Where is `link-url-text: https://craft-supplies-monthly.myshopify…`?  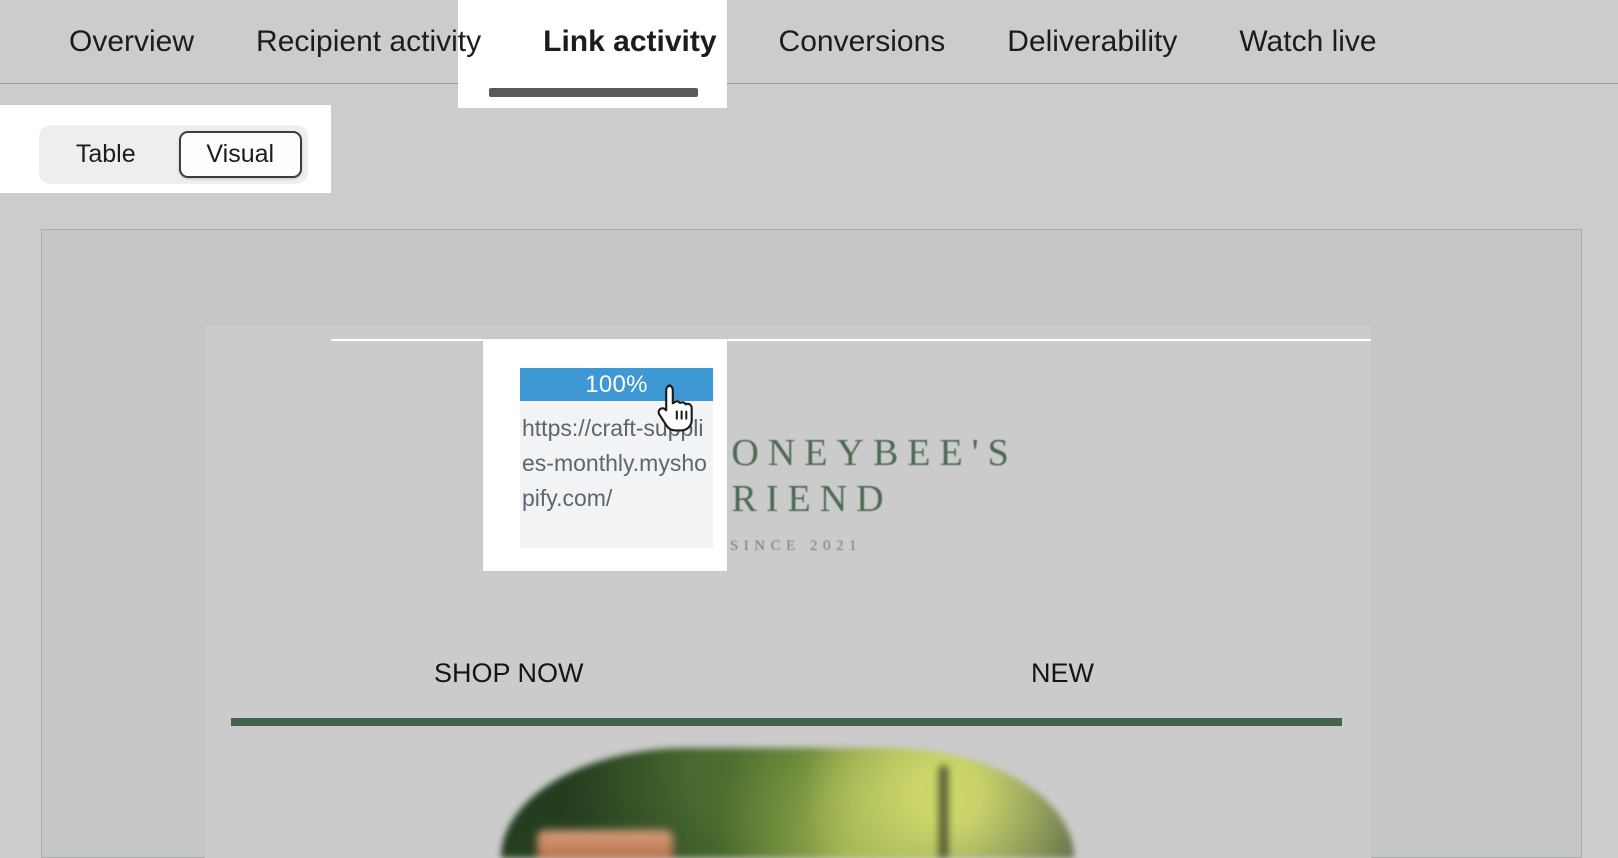
link-url-text: https://craft-supplies-monthly.myshopify… is located at coordinates (616, 474).